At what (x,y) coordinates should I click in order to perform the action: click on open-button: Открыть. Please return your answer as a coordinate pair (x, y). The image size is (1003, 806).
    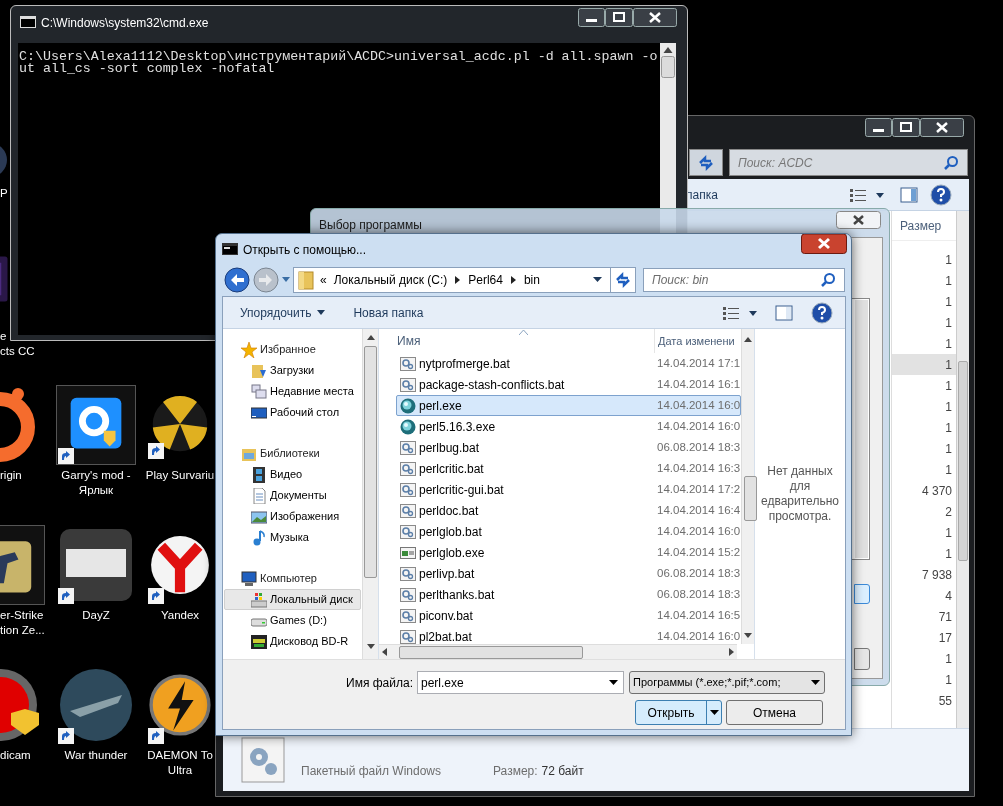
    Looking at the image, I should click on (678, 712).